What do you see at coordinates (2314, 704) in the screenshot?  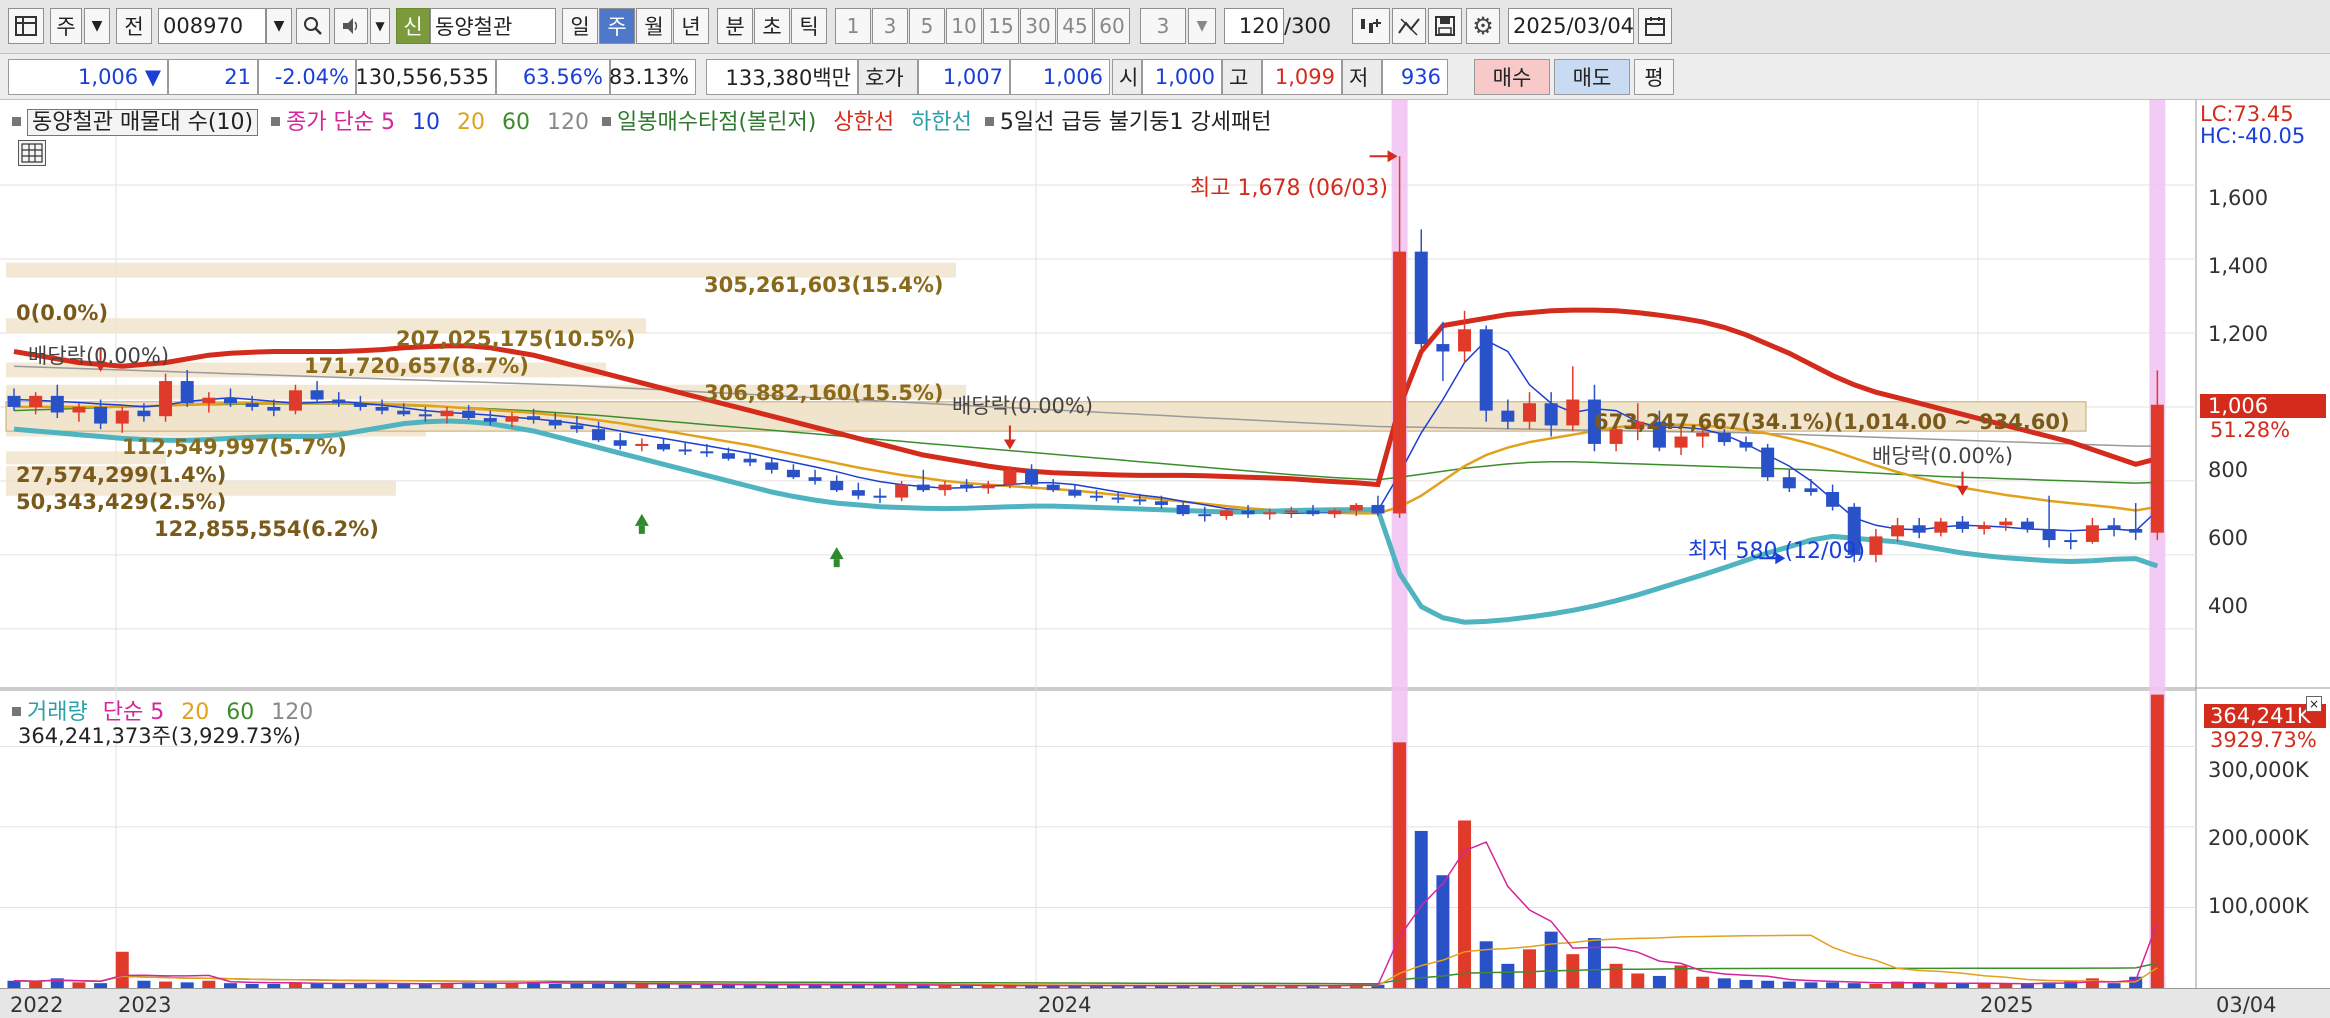 I see `close-icon: ×` at bounding box center [2314, 704].